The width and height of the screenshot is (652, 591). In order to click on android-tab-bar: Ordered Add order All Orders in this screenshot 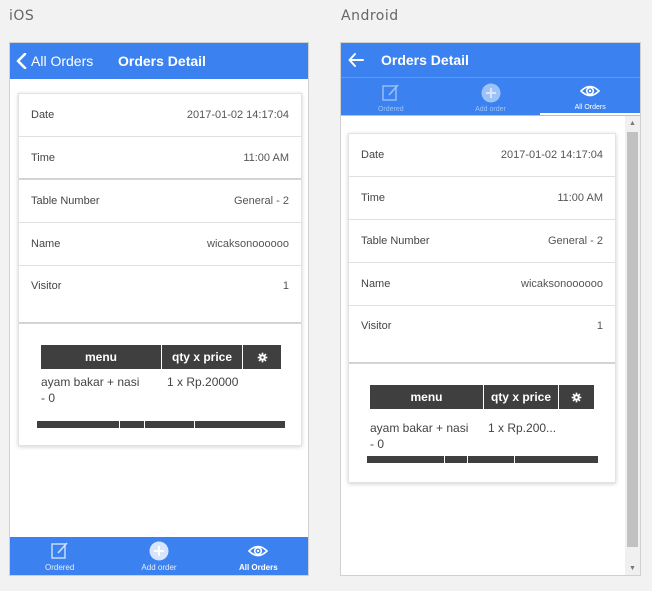, I will do `click(490, 96)`.